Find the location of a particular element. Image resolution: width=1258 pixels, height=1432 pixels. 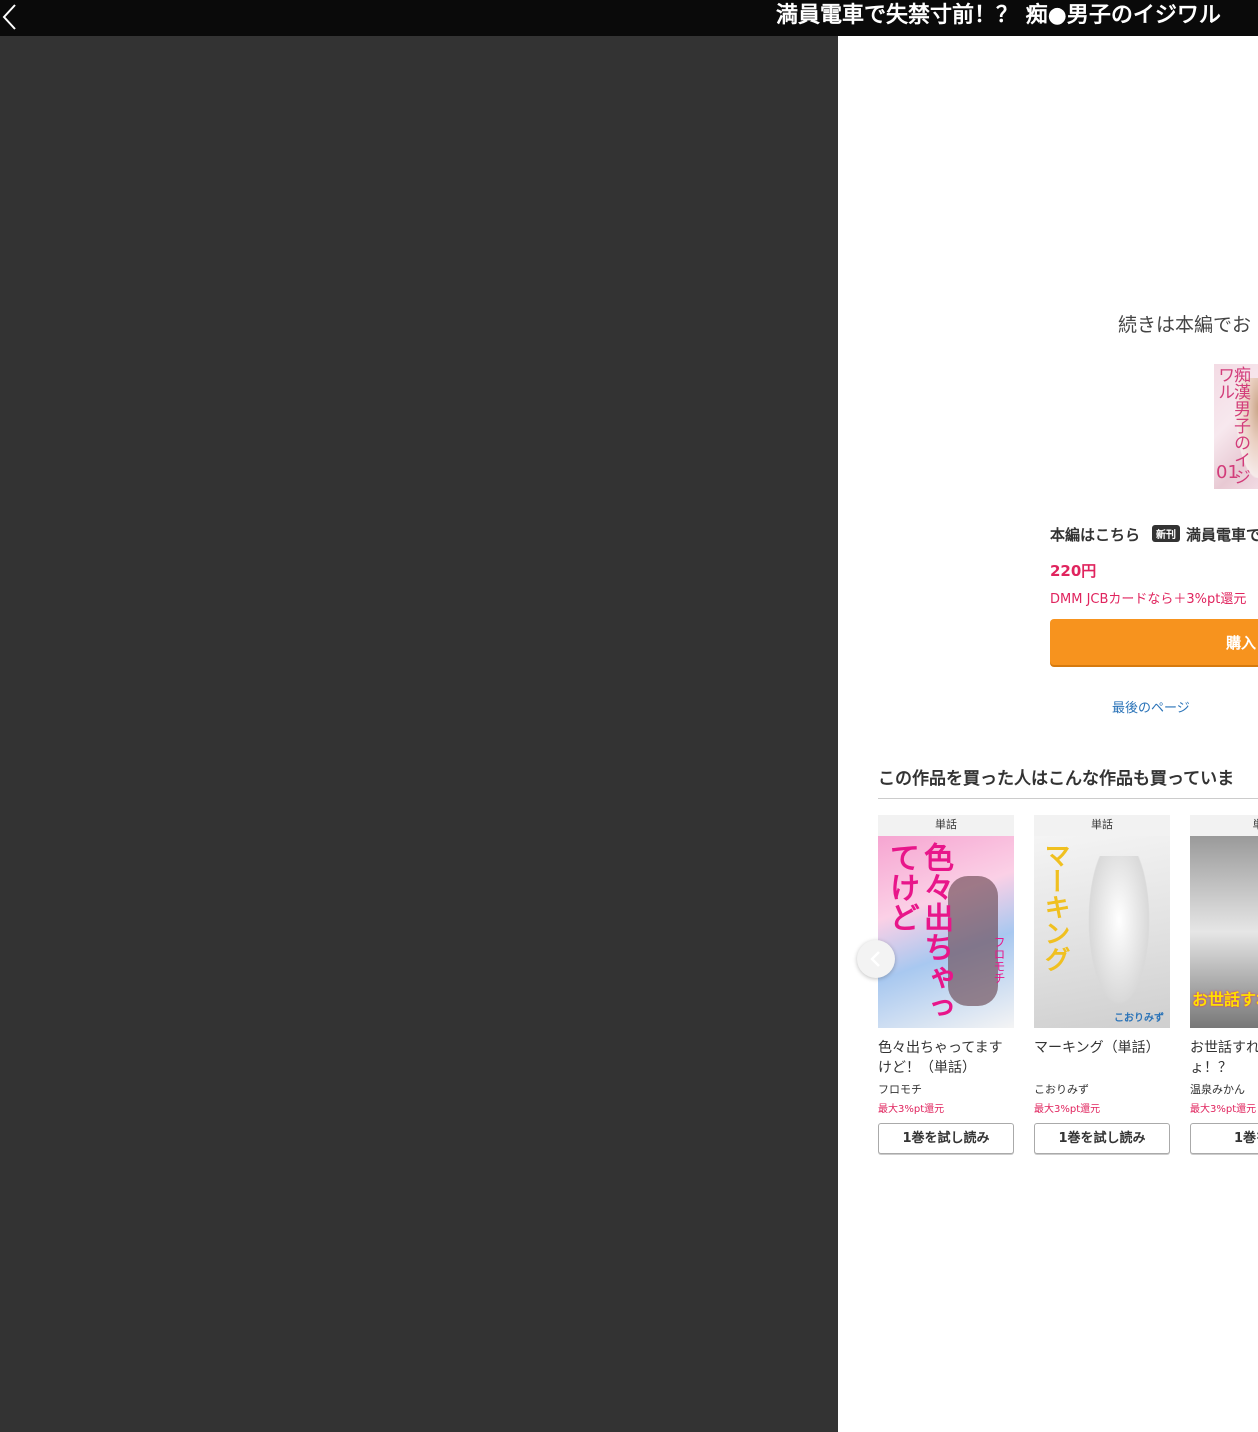

recommendation-card: 単 お世話すれ お世話すれでしょ！？ 温泉みかん 最大3%pt還元 1巻を試 is located at coordinates (1224, 984).